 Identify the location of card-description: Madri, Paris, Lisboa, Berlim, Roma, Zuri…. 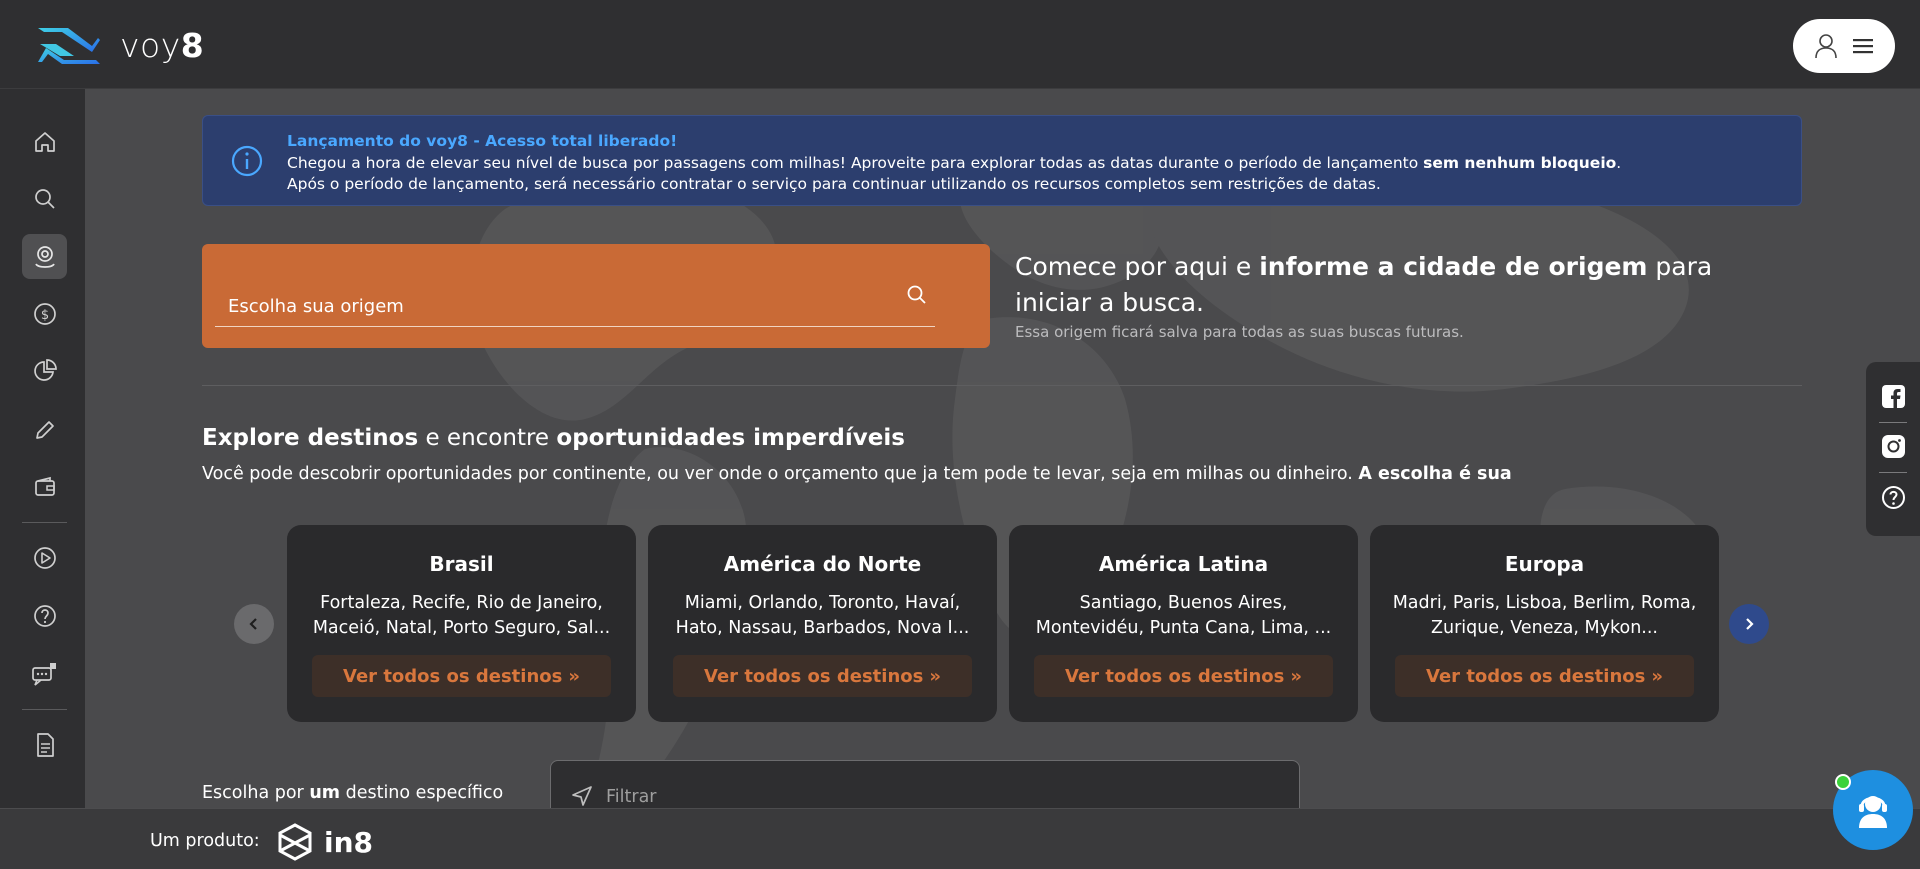
(1544, 615).